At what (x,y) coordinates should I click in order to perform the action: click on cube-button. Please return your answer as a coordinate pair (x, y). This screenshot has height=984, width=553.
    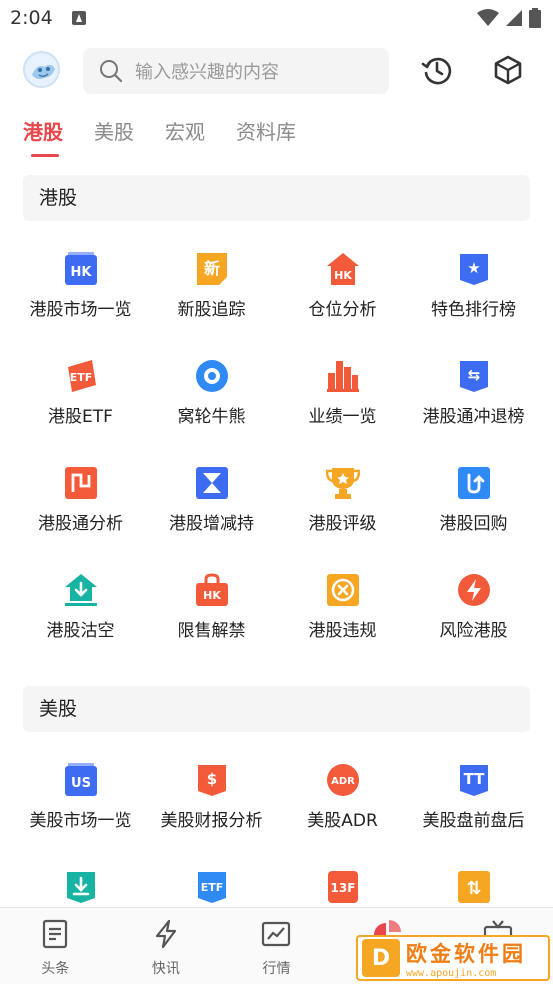
    Looking at the image, I should click on (508, 70).